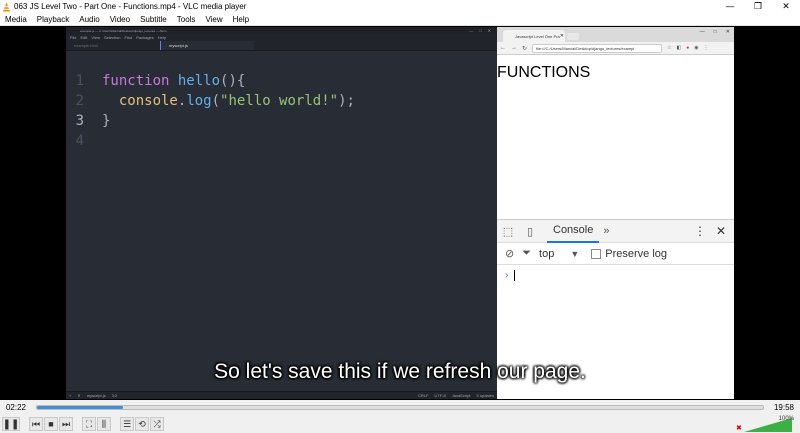  What do you see at coordinates (199, 81) in the screenshot?
I see `function-name: hello` at bounding box center [199, 81].